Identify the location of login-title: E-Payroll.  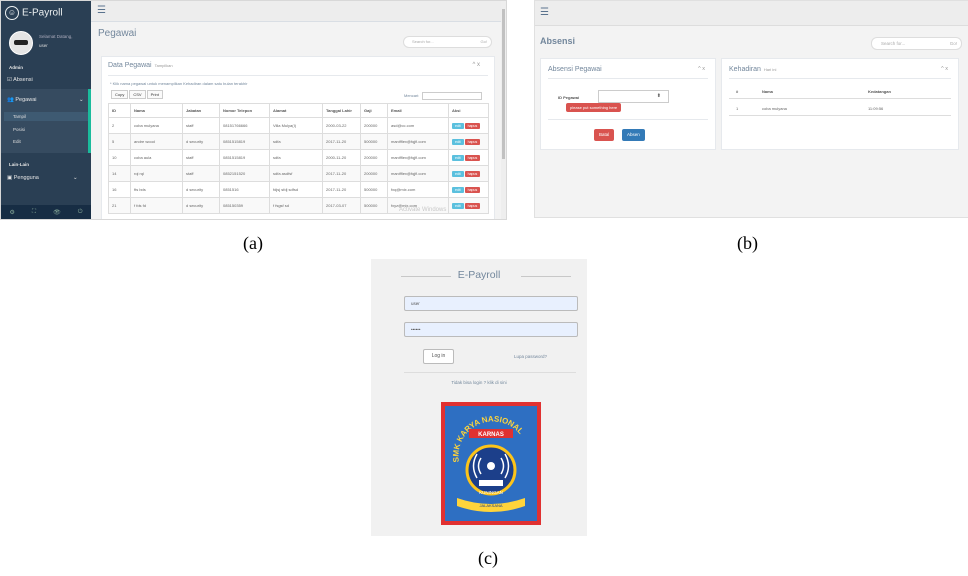
(479, 275).